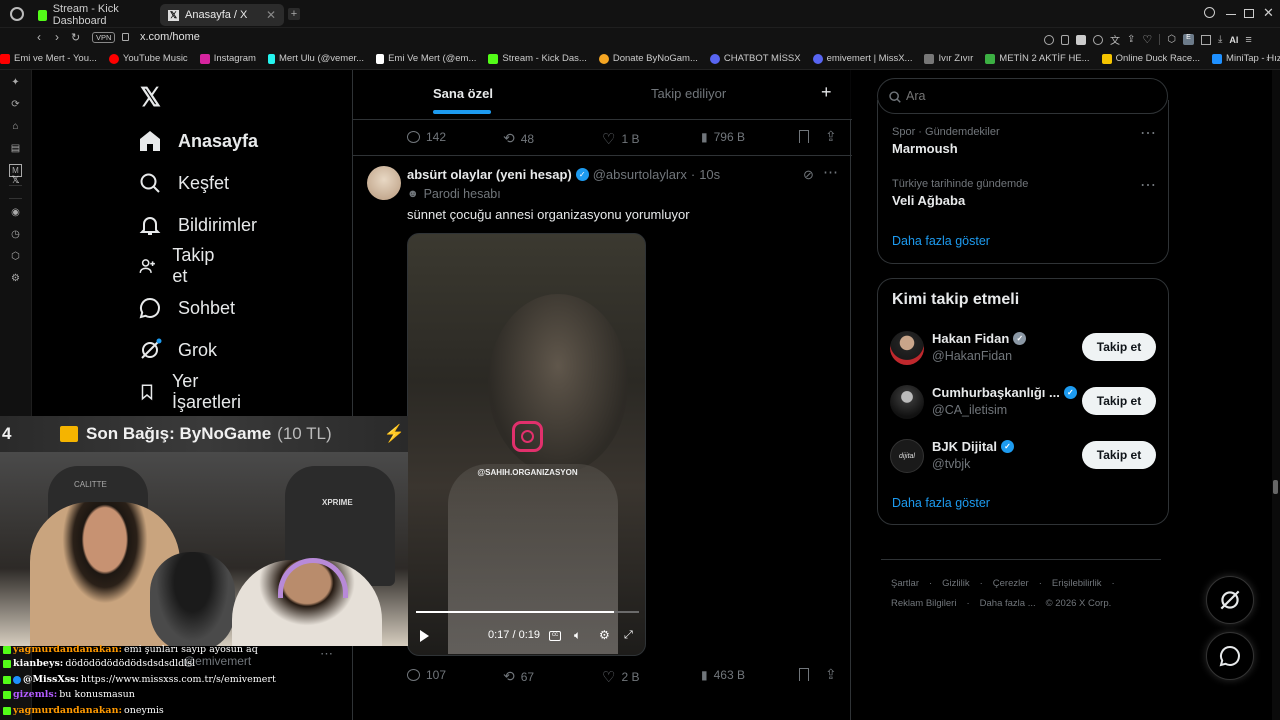  I want to click on new-tab-button: +, so click(294, 14).